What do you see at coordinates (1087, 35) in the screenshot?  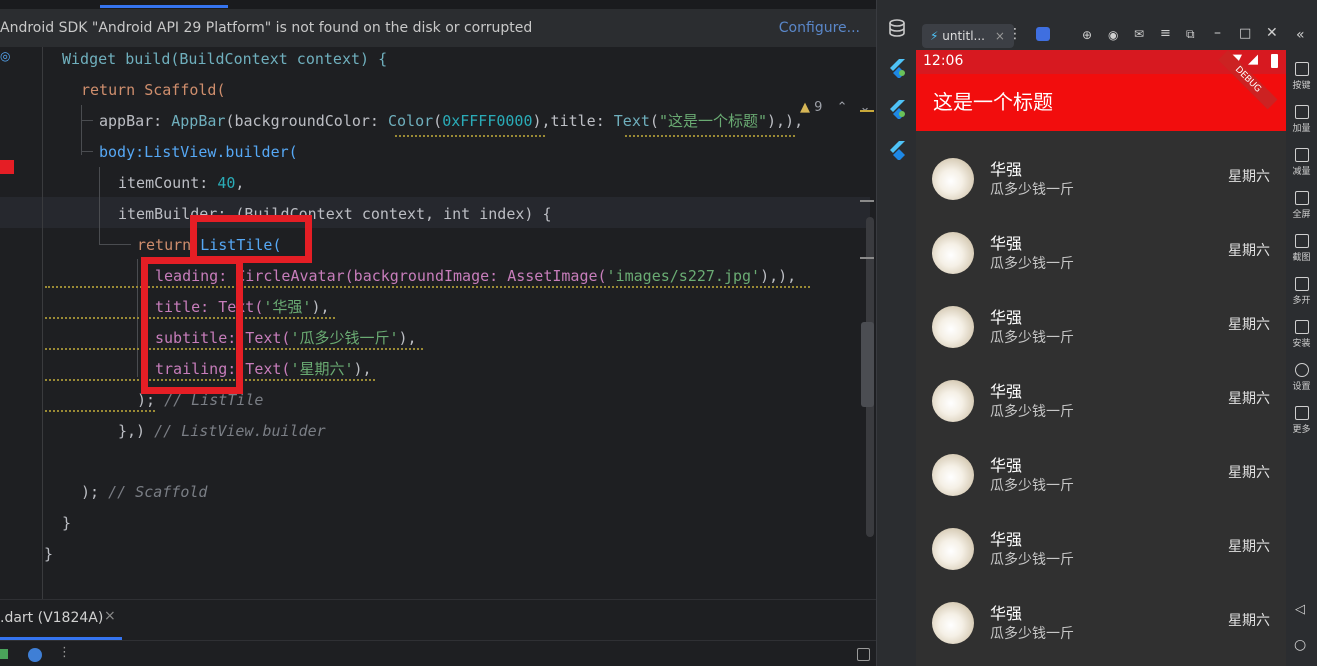 I see `gamepad-icon: ⊕` at bounding box center [1087, 35].